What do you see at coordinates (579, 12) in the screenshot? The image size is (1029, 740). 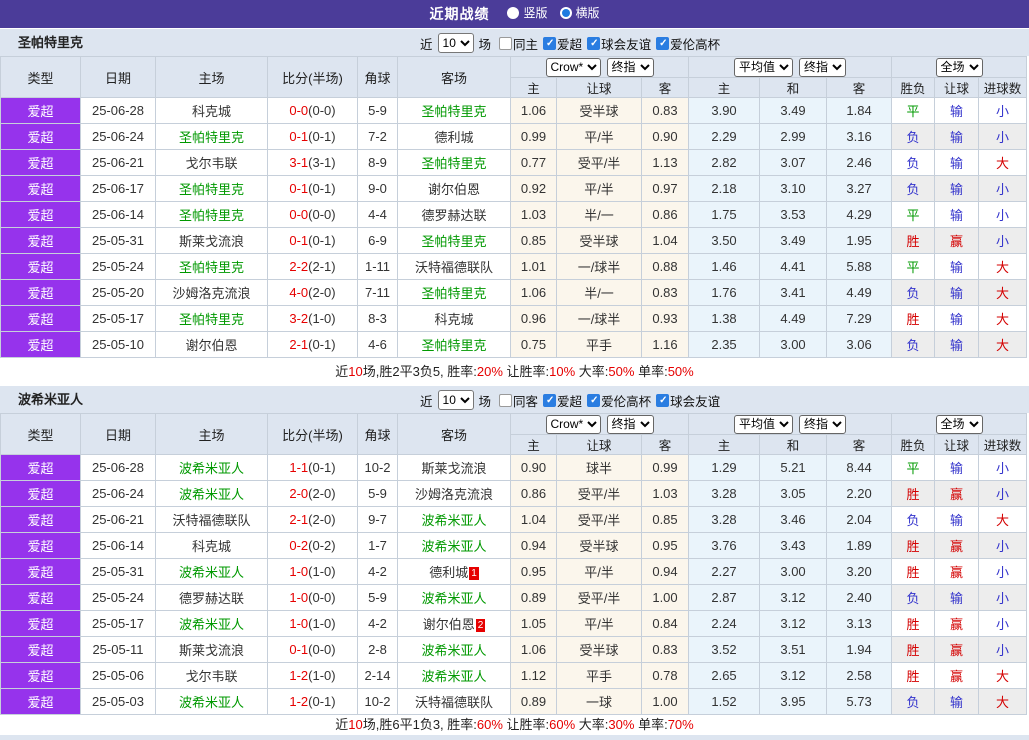 I see `view-mode-radio-selected: 横版` at bounding box center [579, 12].